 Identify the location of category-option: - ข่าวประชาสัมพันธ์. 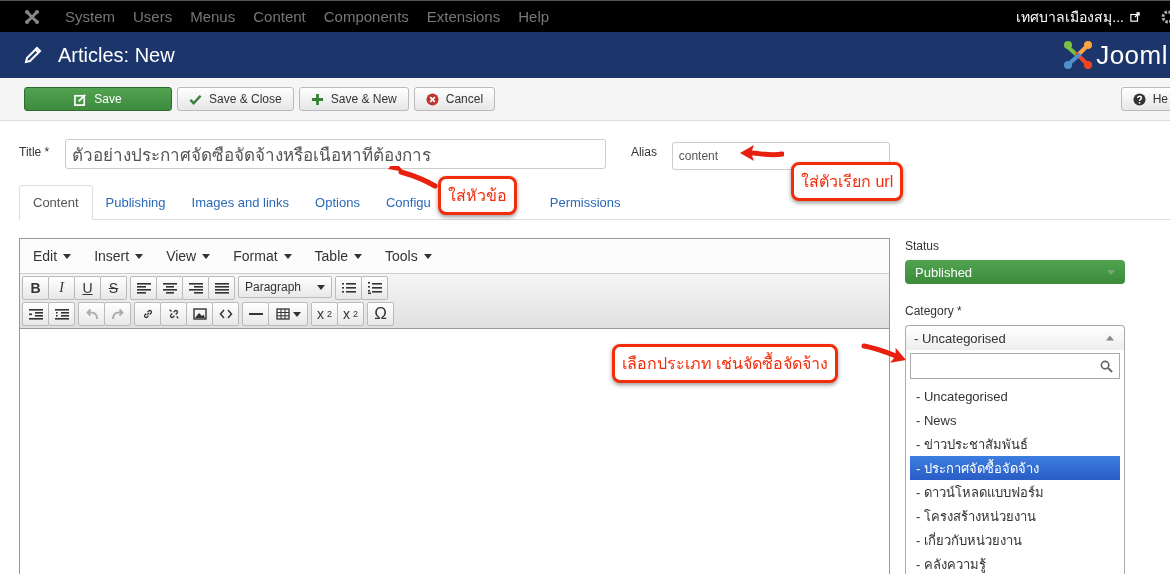
(1015, 444).